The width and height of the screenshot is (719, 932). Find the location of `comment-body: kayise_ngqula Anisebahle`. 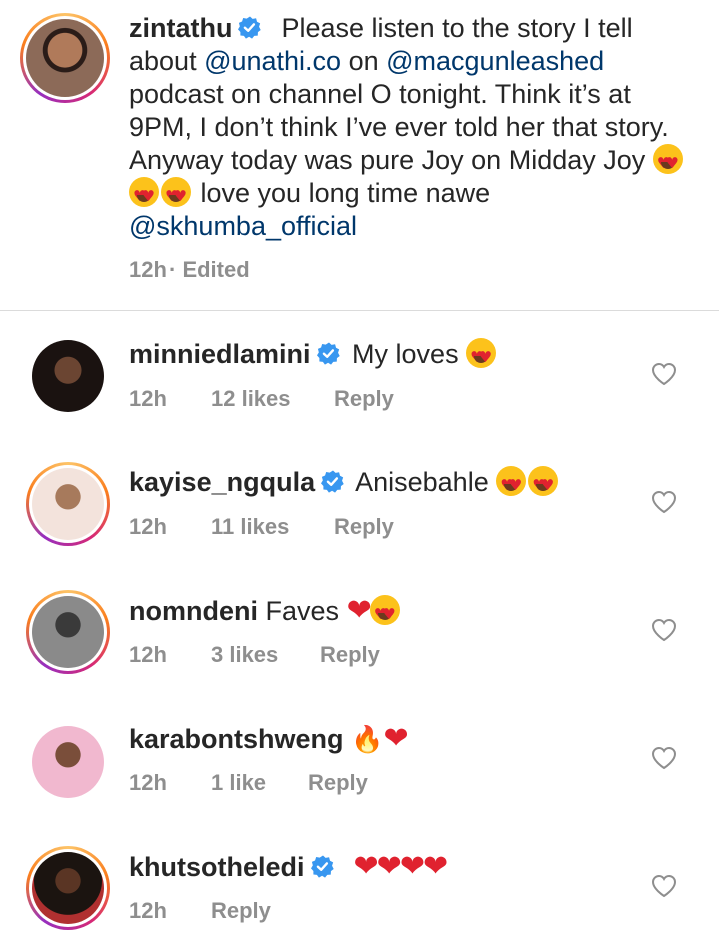

comment-body: kayise_ngqula Anisebahle is located at coordinates (344, 484).